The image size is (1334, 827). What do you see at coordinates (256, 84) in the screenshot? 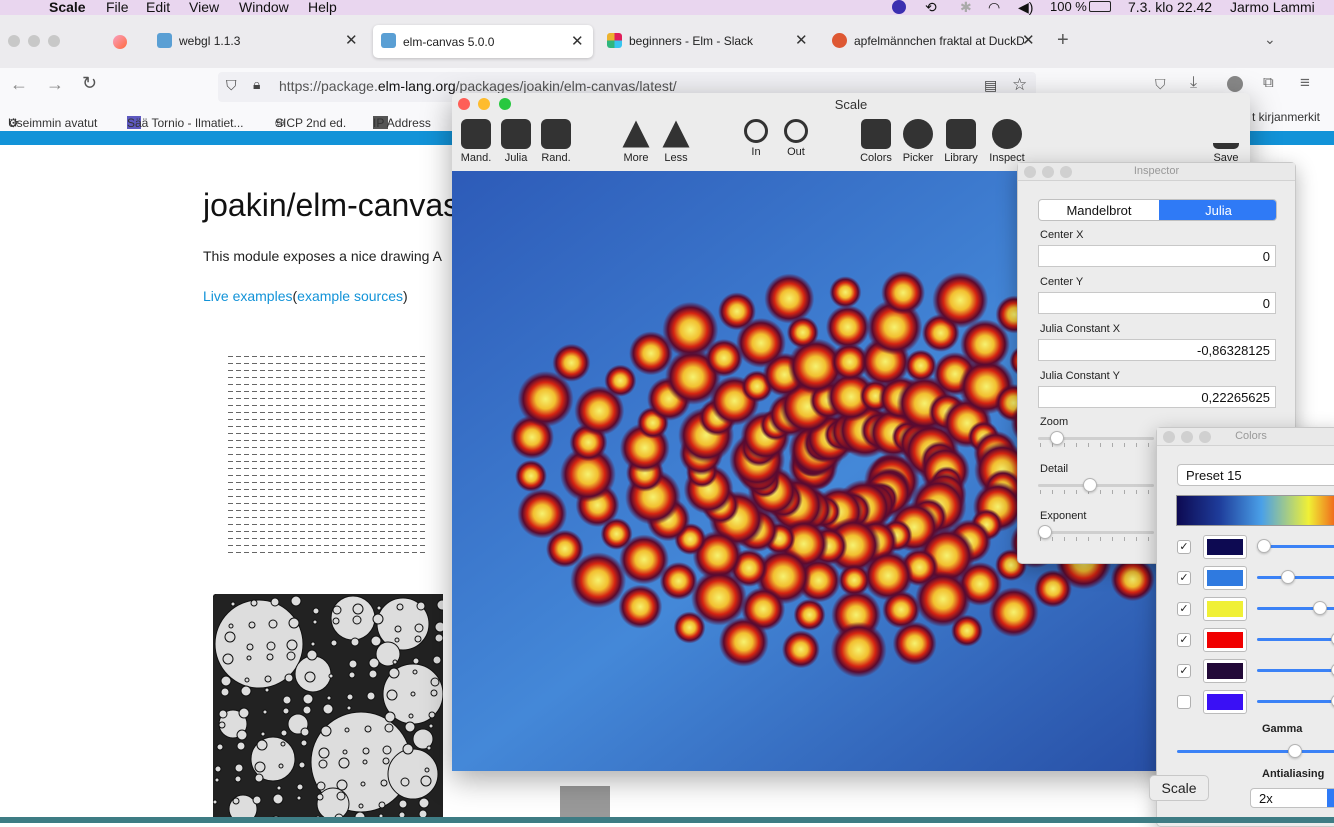
I see `lock-icon: 🔒︎` at bounding box center [256, 84].